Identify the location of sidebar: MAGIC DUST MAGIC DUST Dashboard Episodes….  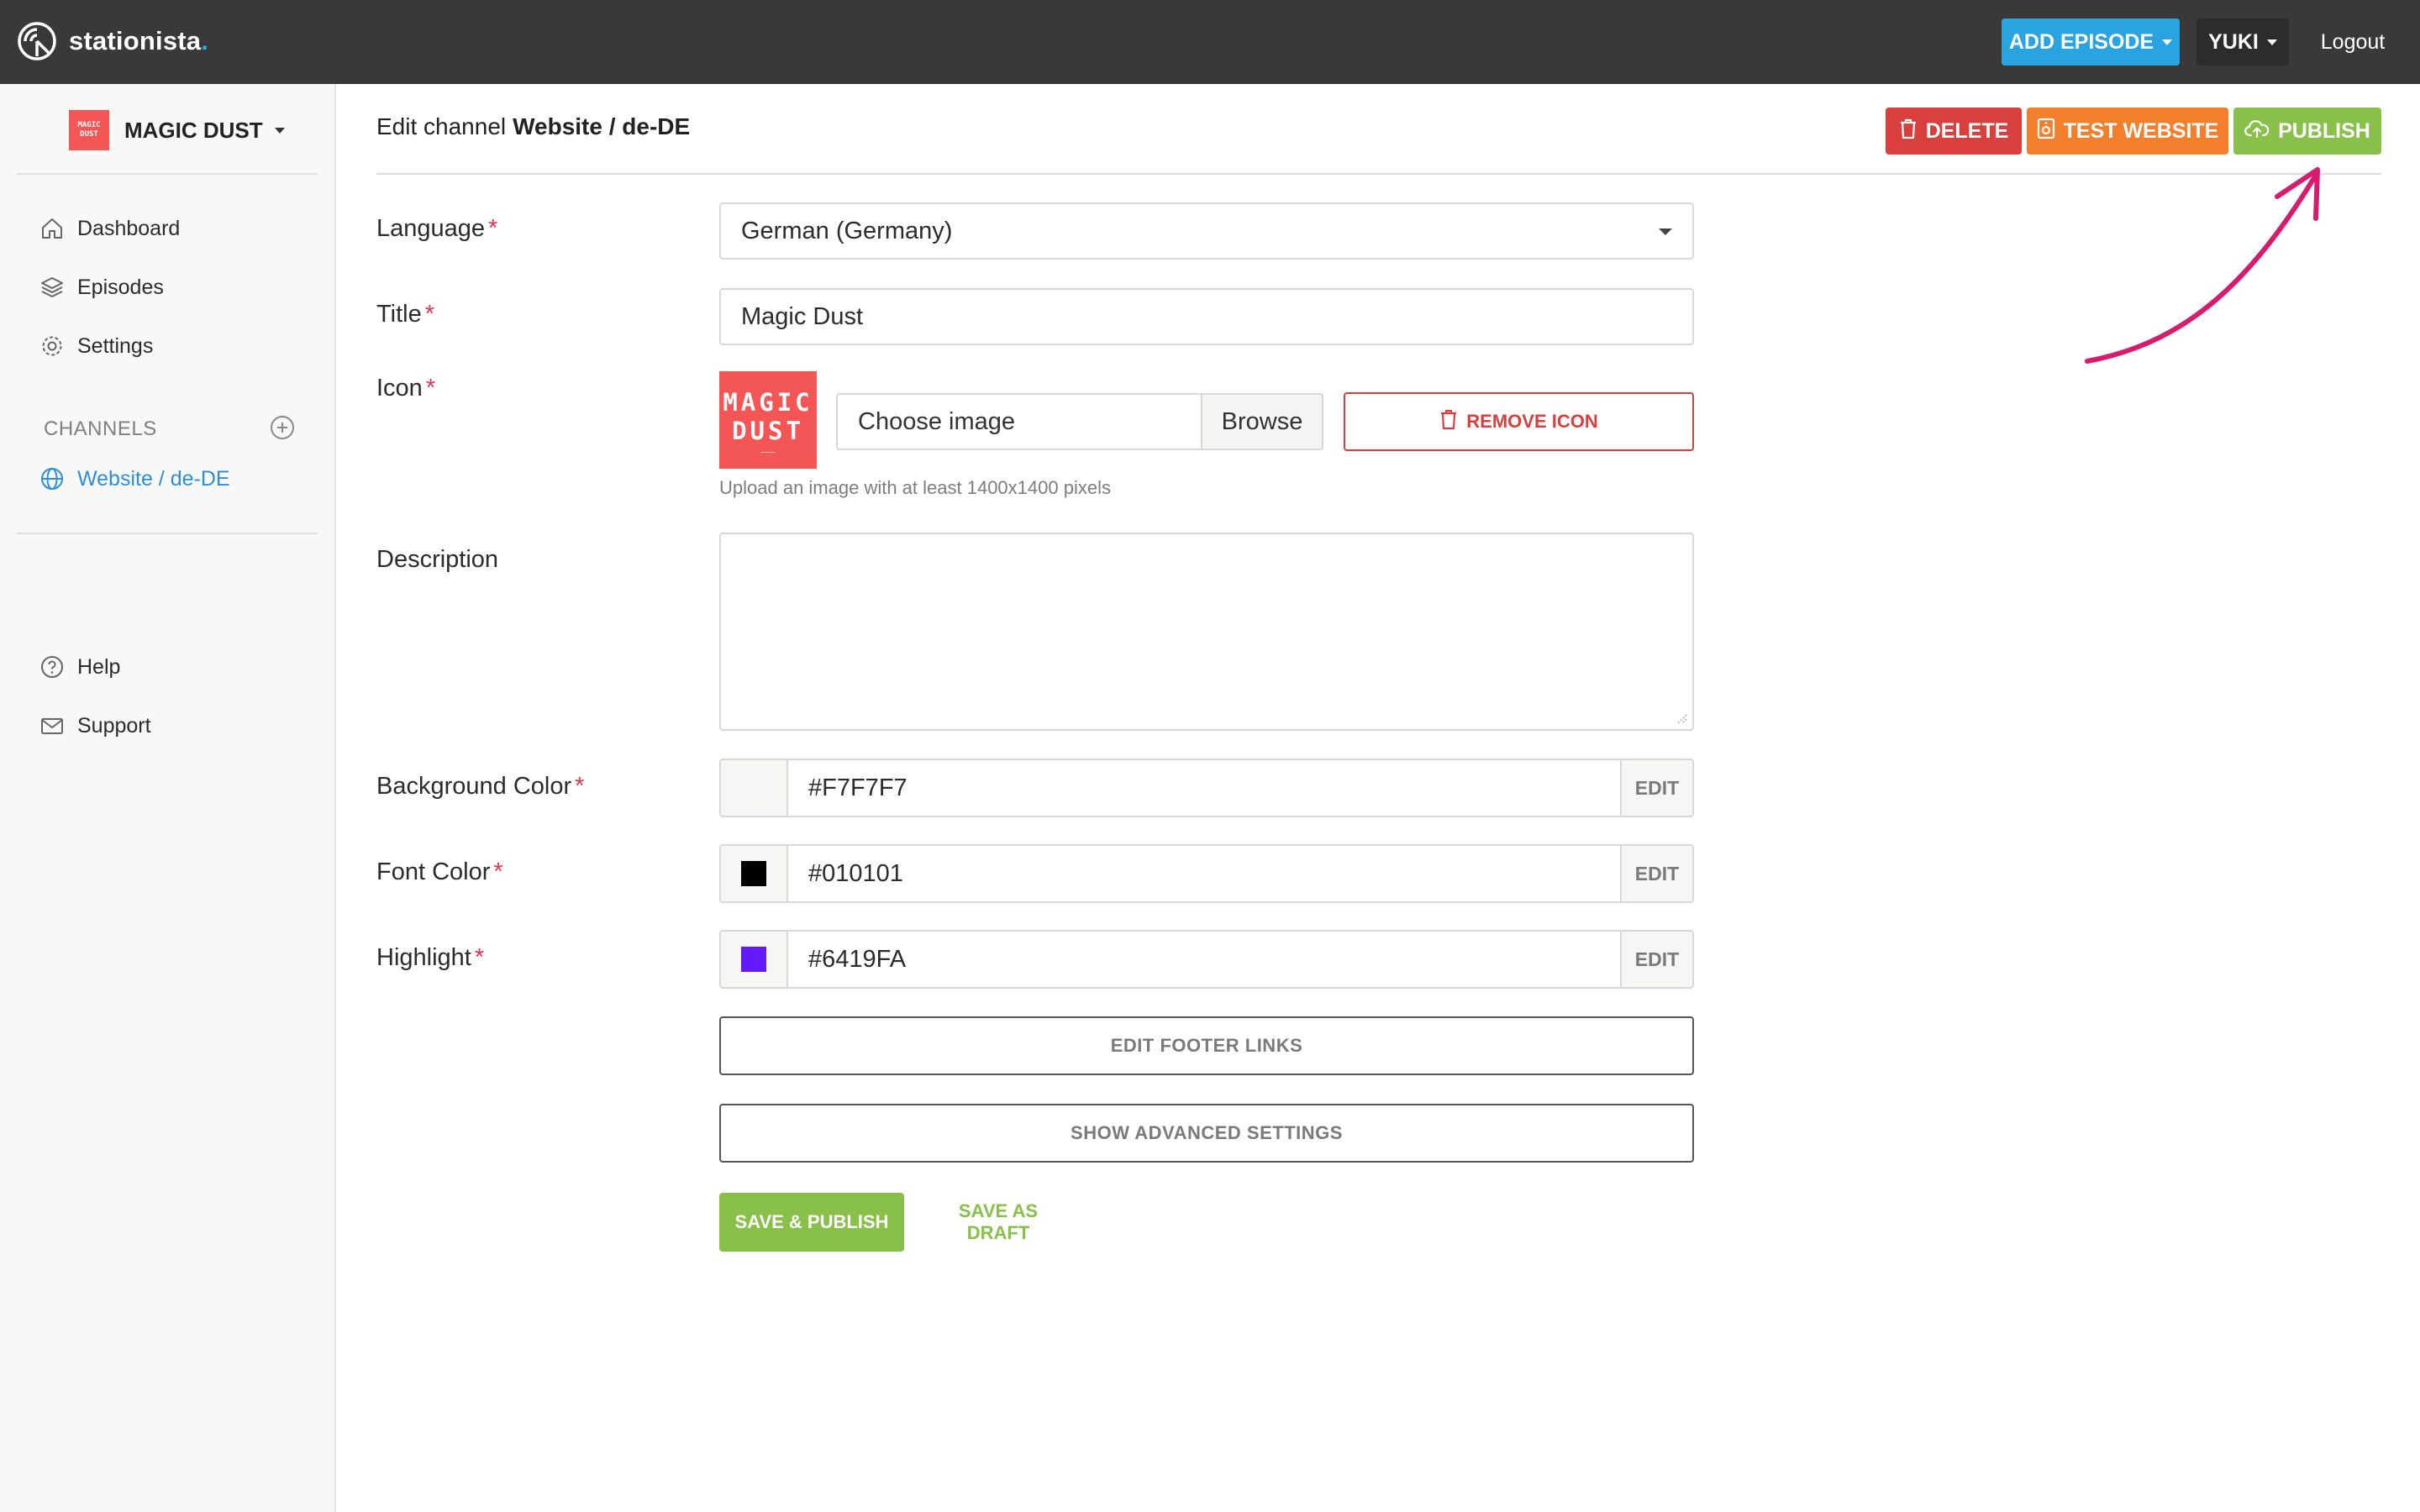
(168, 798).